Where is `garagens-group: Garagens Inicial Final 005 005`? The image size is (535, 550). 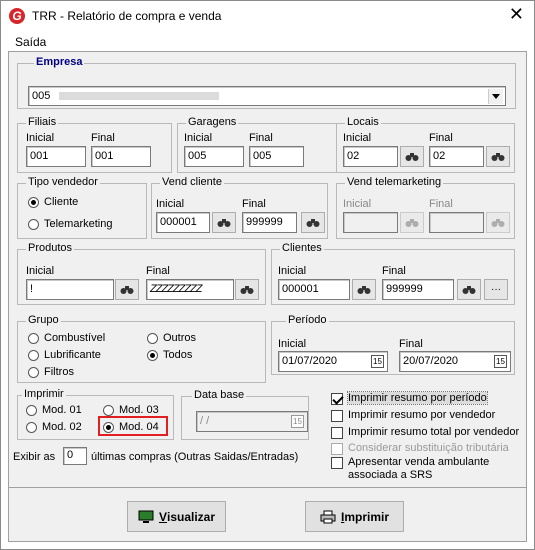
garagens-group: Garagens Inicial Final 005 005 is located at coordinates (257, 144).